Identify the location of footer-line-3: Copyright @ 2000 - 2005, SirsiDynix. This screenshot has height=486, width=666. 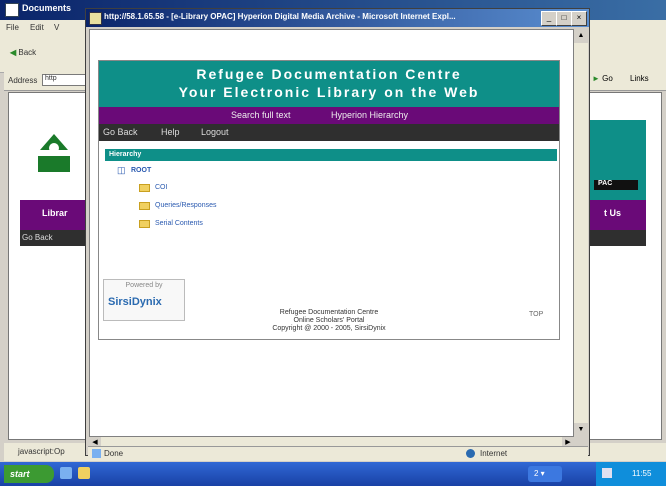
(329, 328).